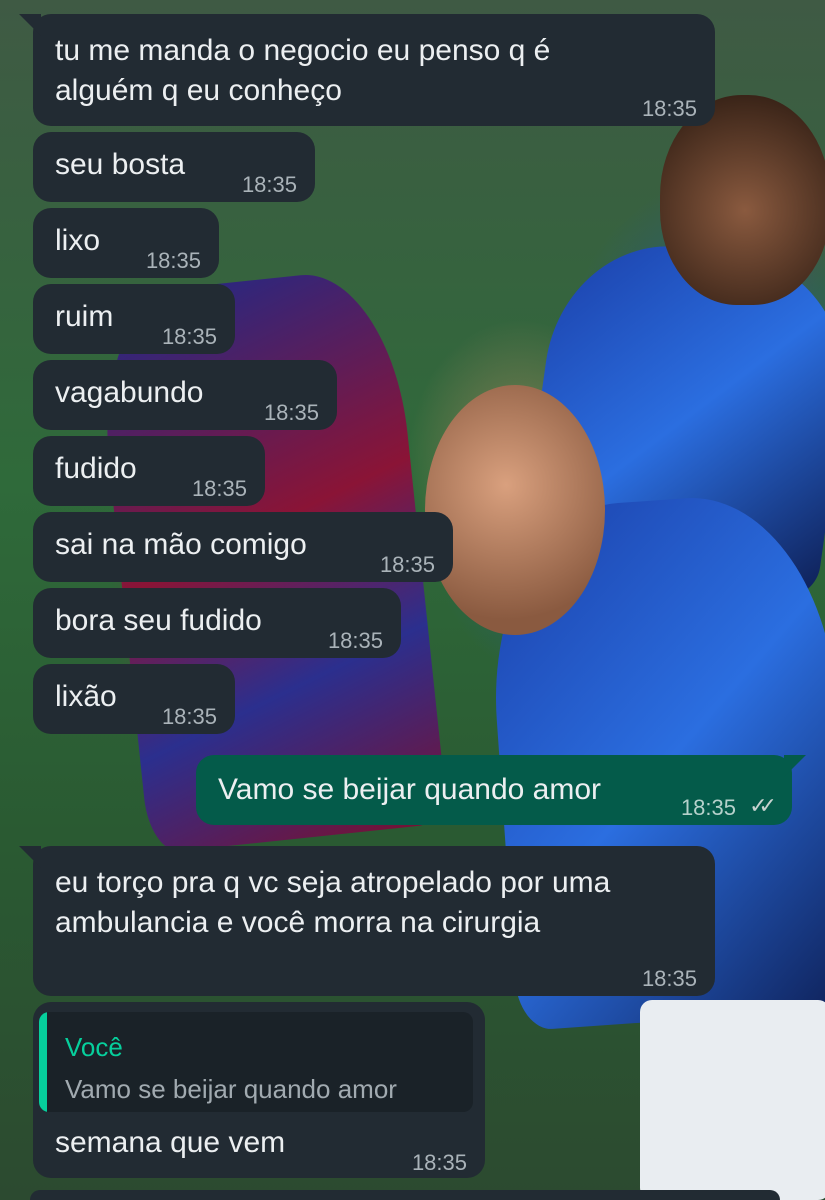 The image size is (825, 1200). Describe the element at coordinates (43, 1062) in the screenshot. I see `quote-accent-bar` at that location.